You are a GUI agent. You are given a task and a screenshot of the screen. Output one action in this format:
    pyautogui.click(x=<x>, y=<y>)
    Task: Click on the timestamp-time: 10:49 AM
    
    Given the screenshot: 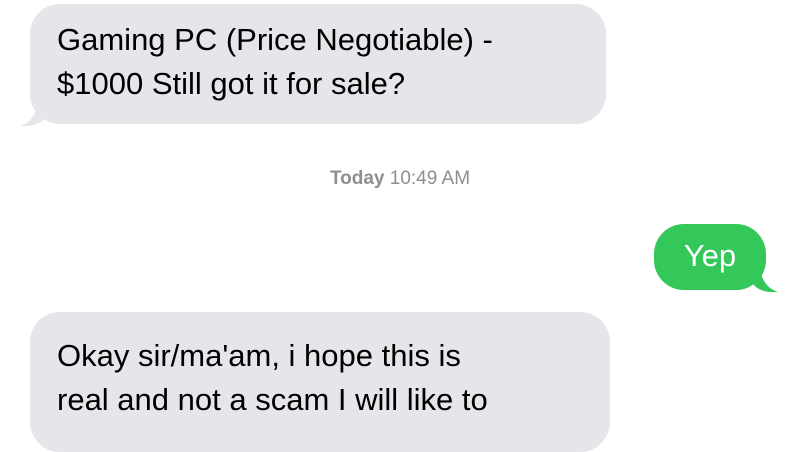 What is the action you would take?
    pyautogui.click(x=430, y=178)
    